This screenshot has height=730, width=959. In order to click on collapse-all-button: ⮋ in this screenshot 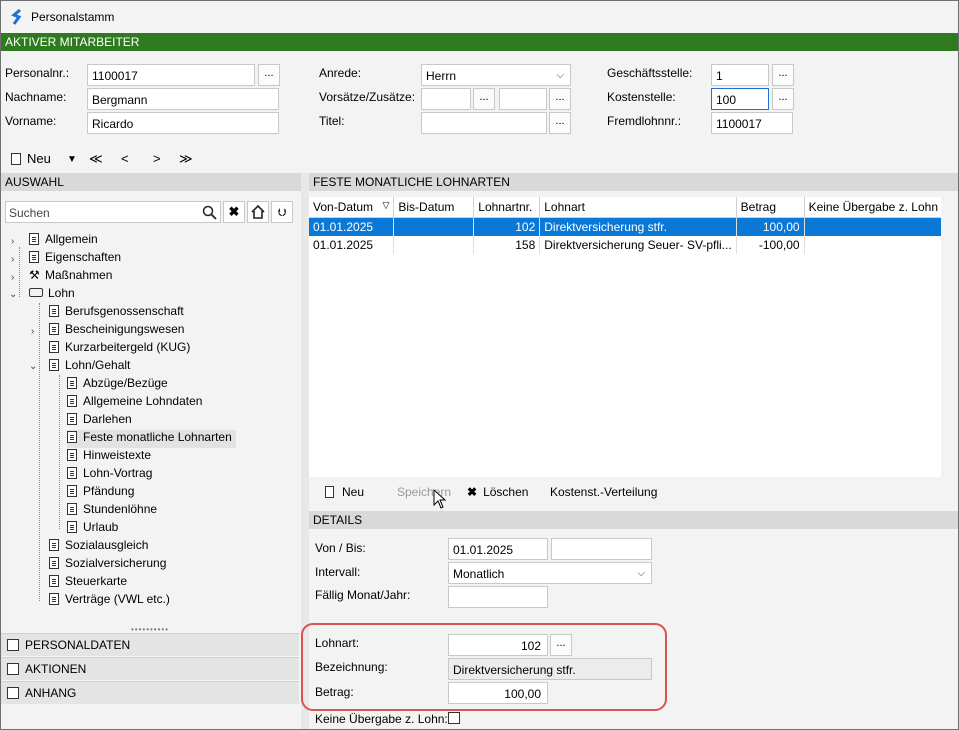, I will do `click(282, 212)`.